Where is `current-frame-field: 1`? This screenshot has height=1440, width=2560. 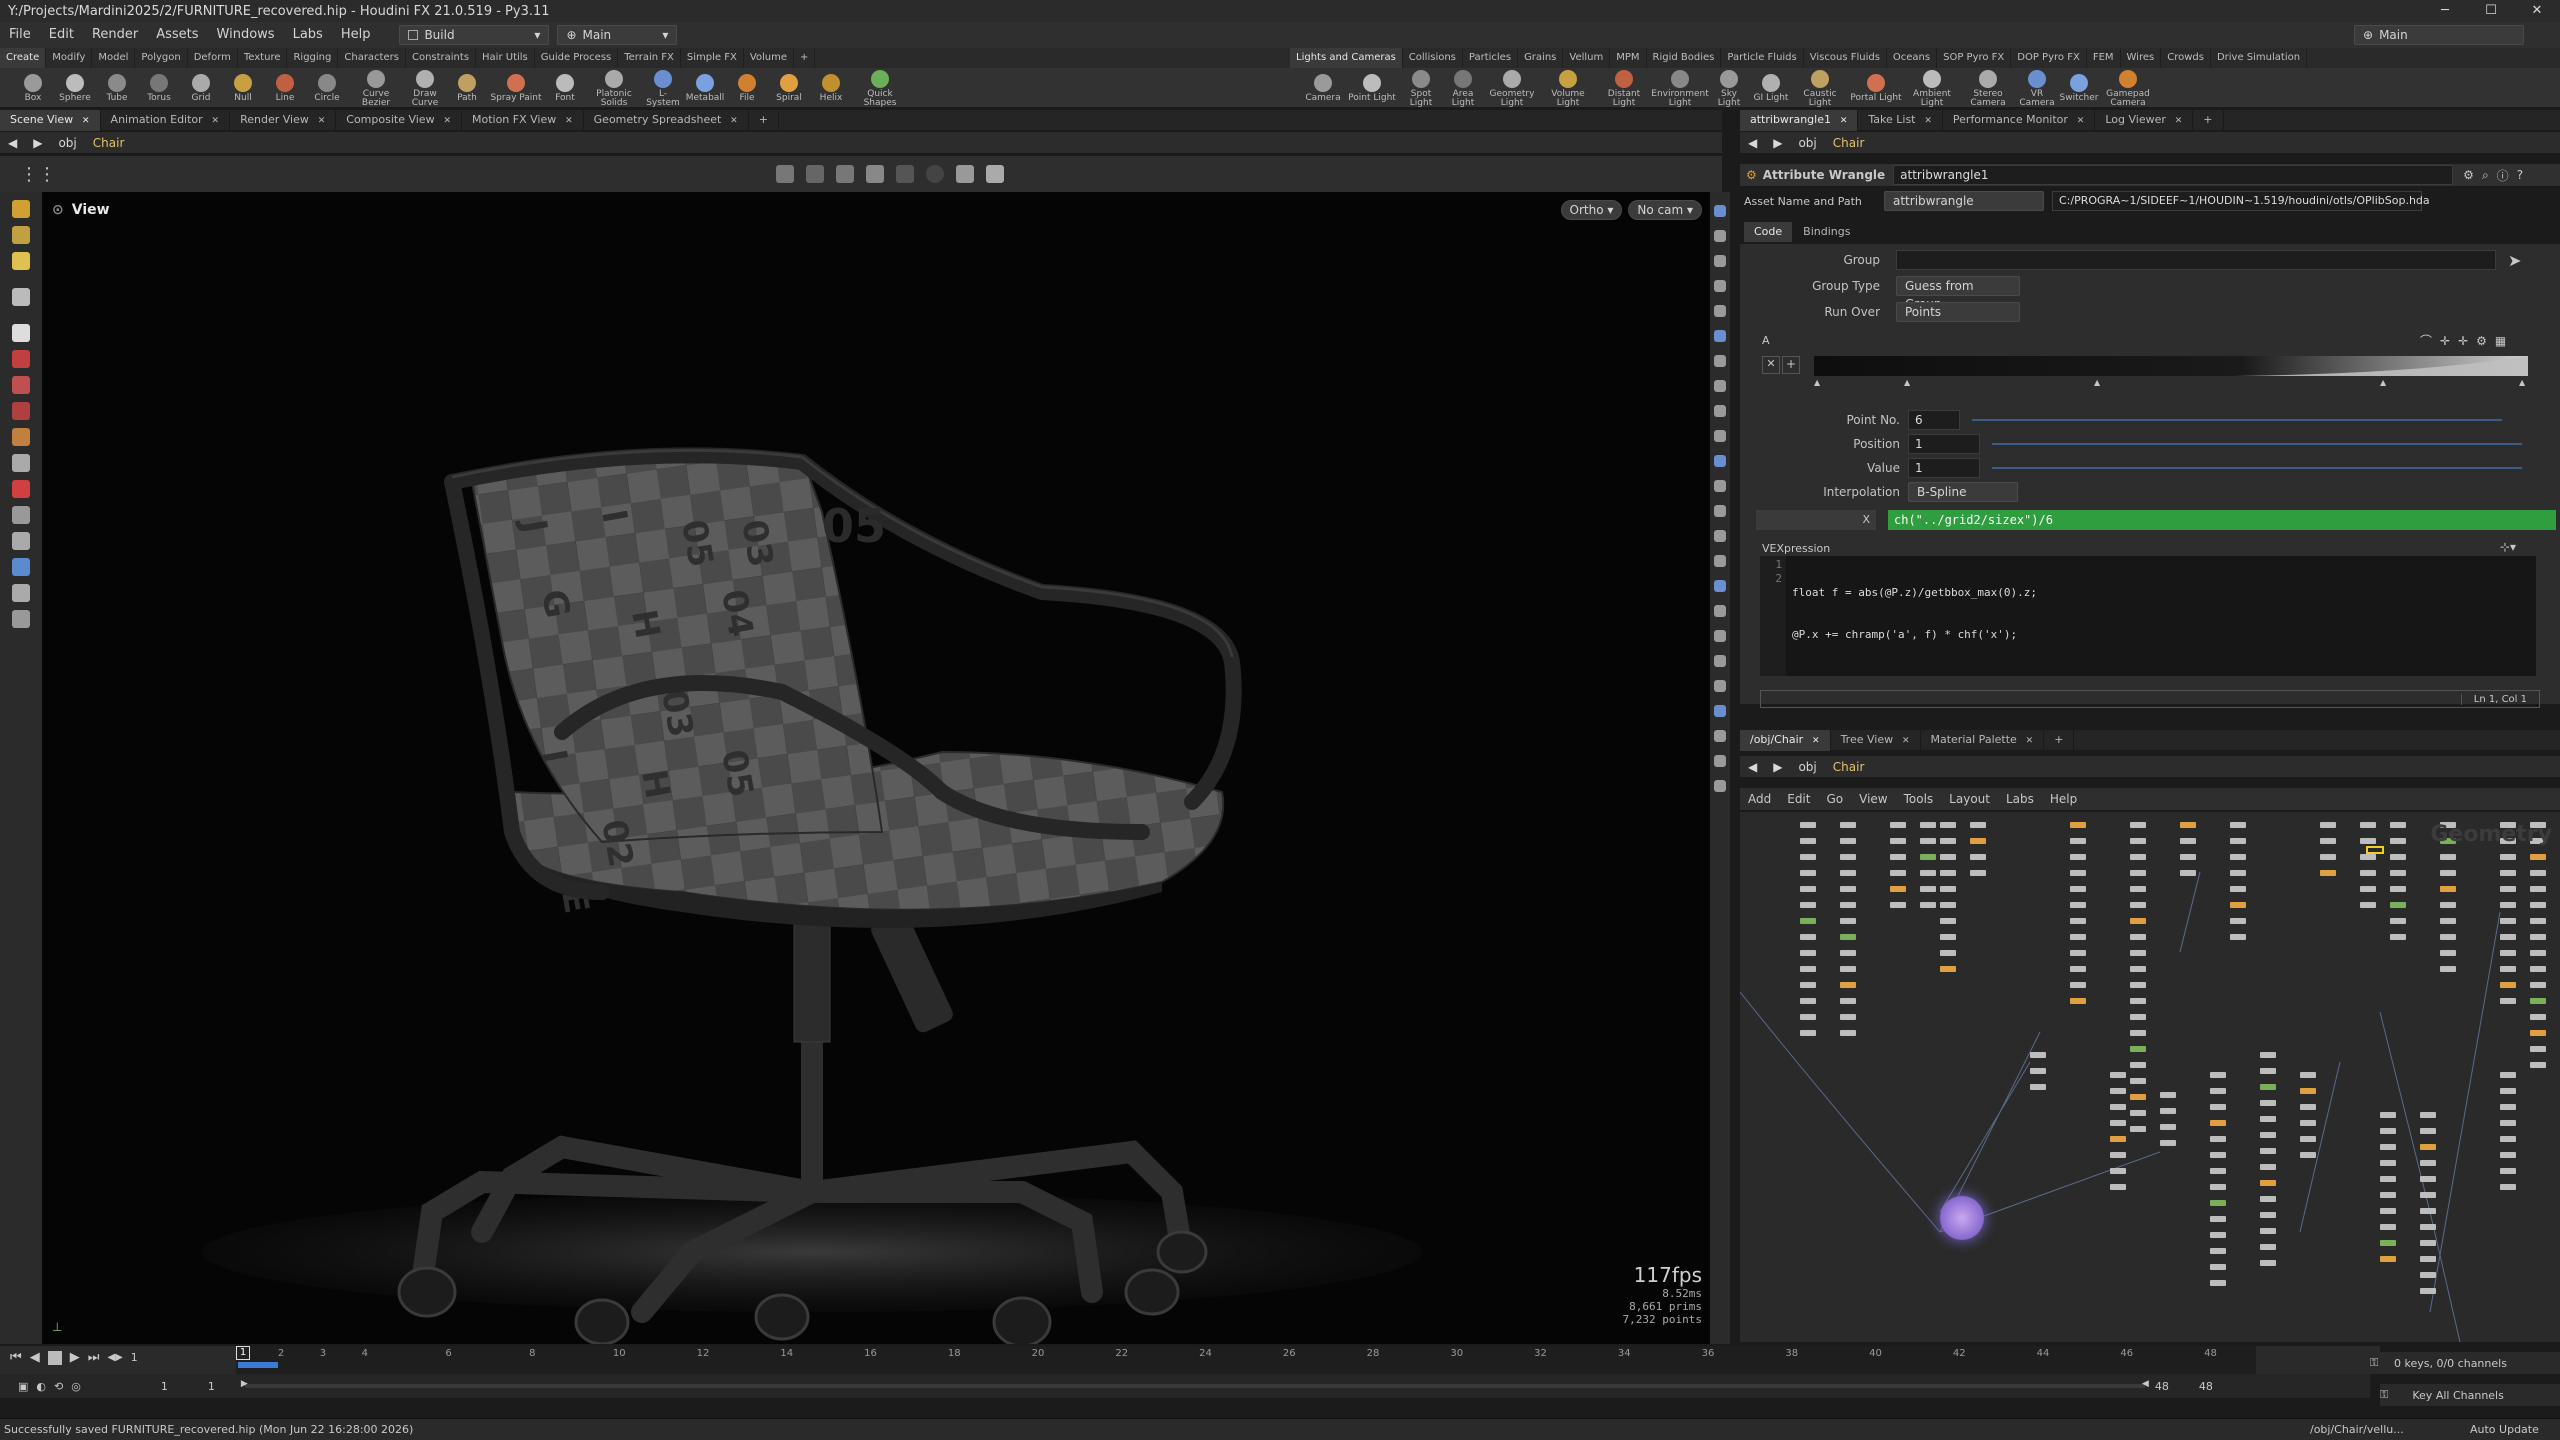 current-frame-field: 1 is located at coordinates (134, 1357).